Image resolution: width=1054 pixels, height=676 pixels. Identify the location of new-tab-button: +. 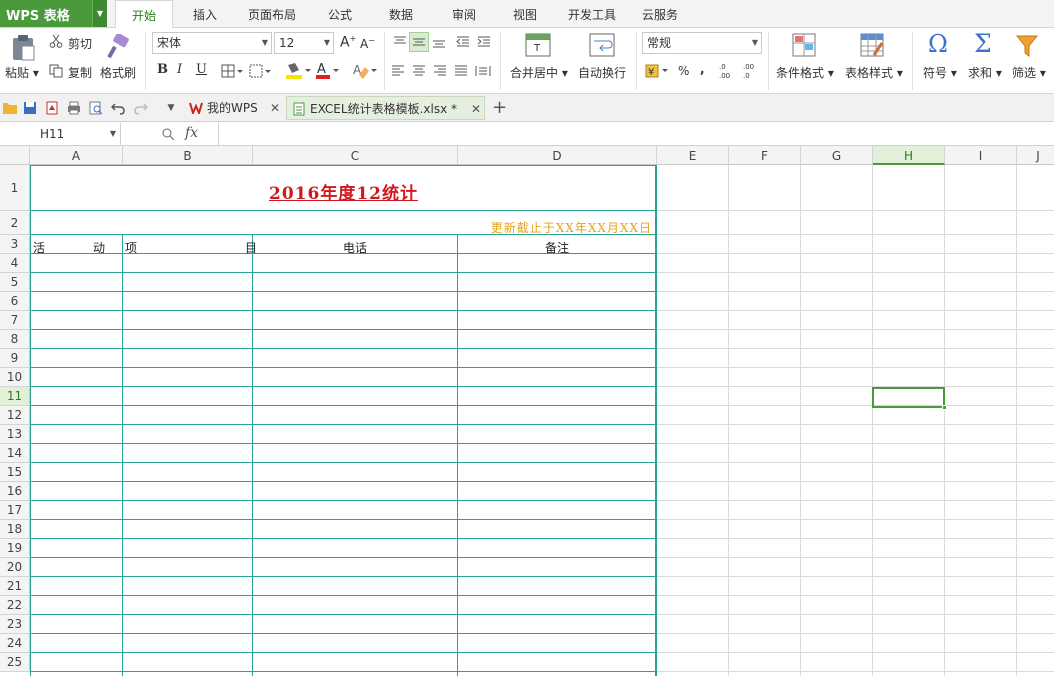
(499, 108).